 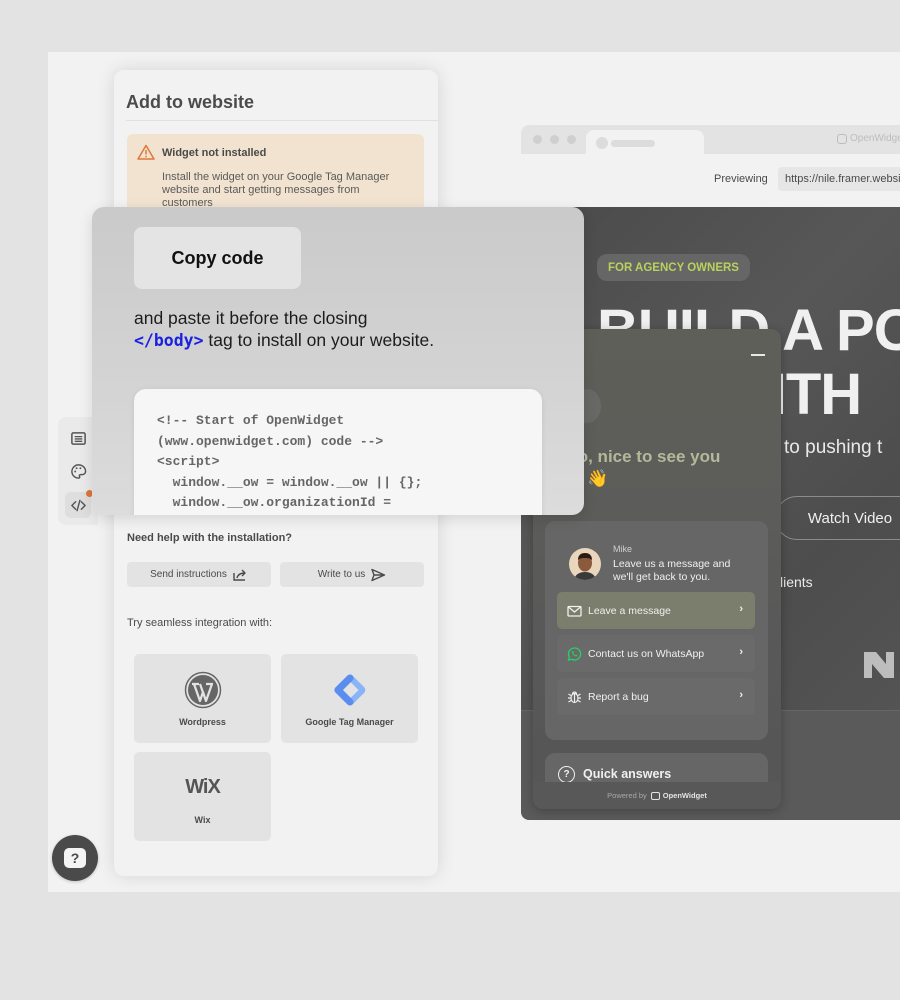 I want to click on mail-icon, so click(x=574, y=611).